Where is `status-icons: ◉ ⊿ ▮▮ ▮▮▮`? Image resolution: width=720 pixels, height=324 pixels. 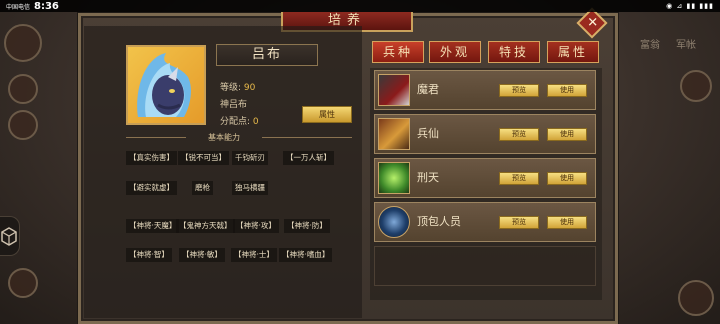
status-icons: ◉ ⊿ ▮▮ ▮▮▮ is located at coordinates (690, 6).